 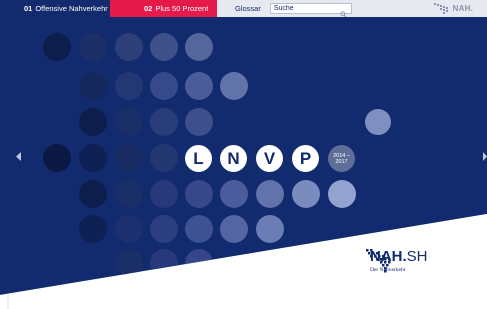 I want to click on tab-offensive-nahverkehr: 01 Offensive Nahverkehr, so click(x=55, y=8).